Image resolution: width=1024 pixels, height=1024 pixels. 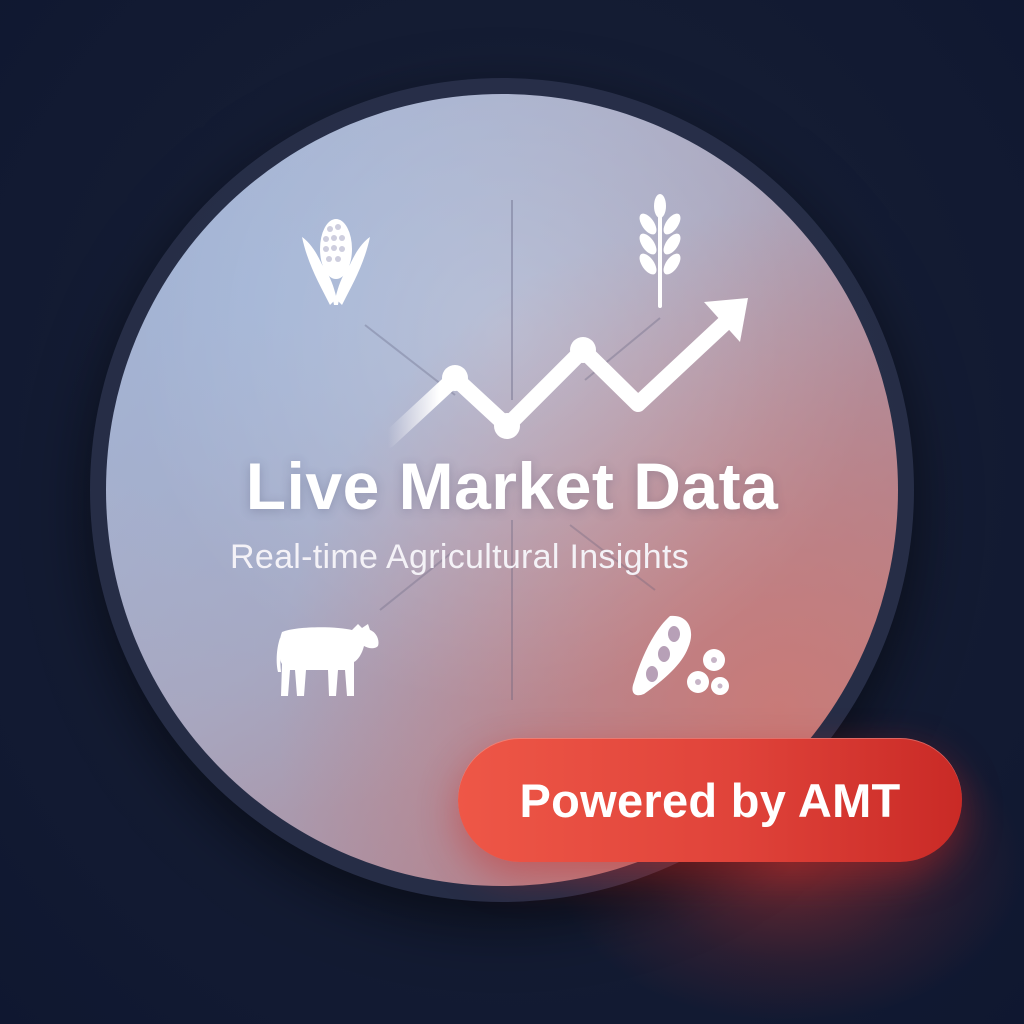 What do you see at coordinates (327, 660) in the screenshot?
I see `cattle-icon` at bounding box center [327, 660].